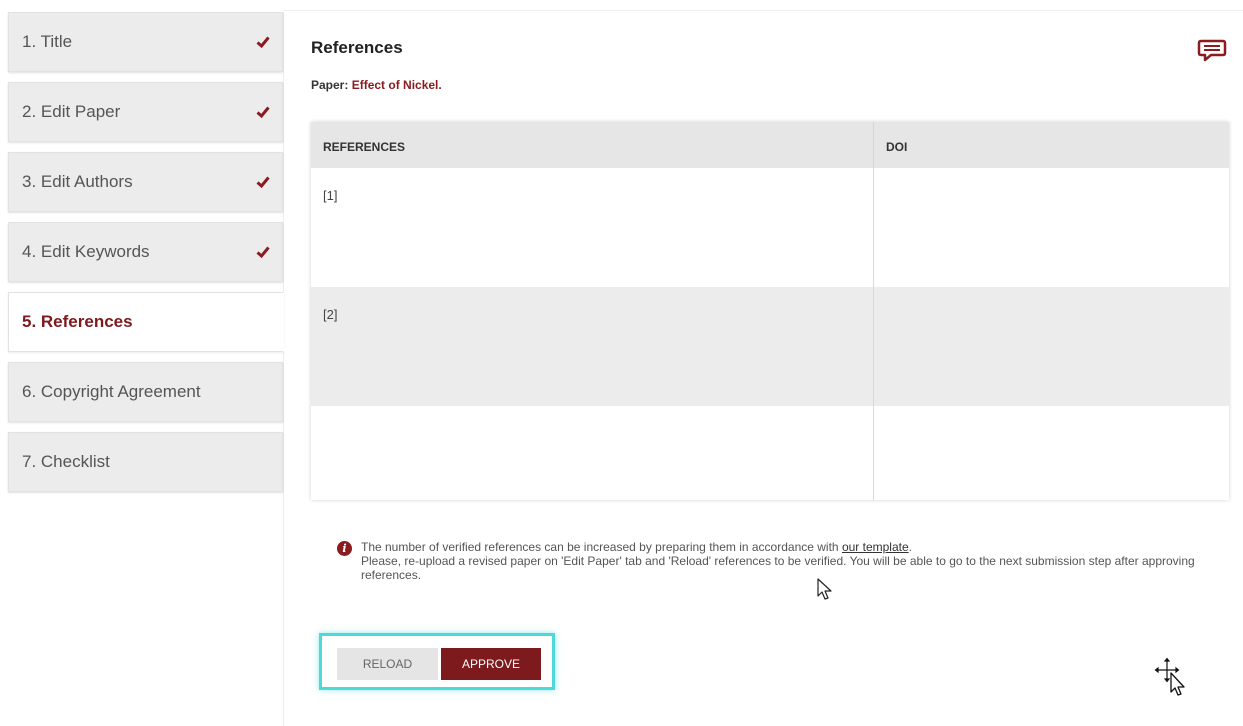 The image size is (1243, 726). I want to click on template-link: our template, so click(875, 547).